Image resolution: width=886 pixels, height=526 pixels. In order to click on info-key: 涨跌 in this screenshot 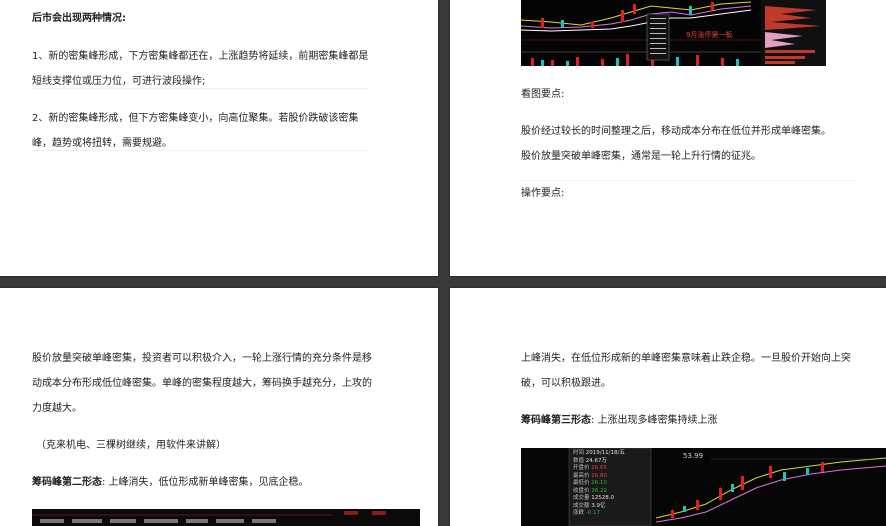, I will do `click(579, 513)`.